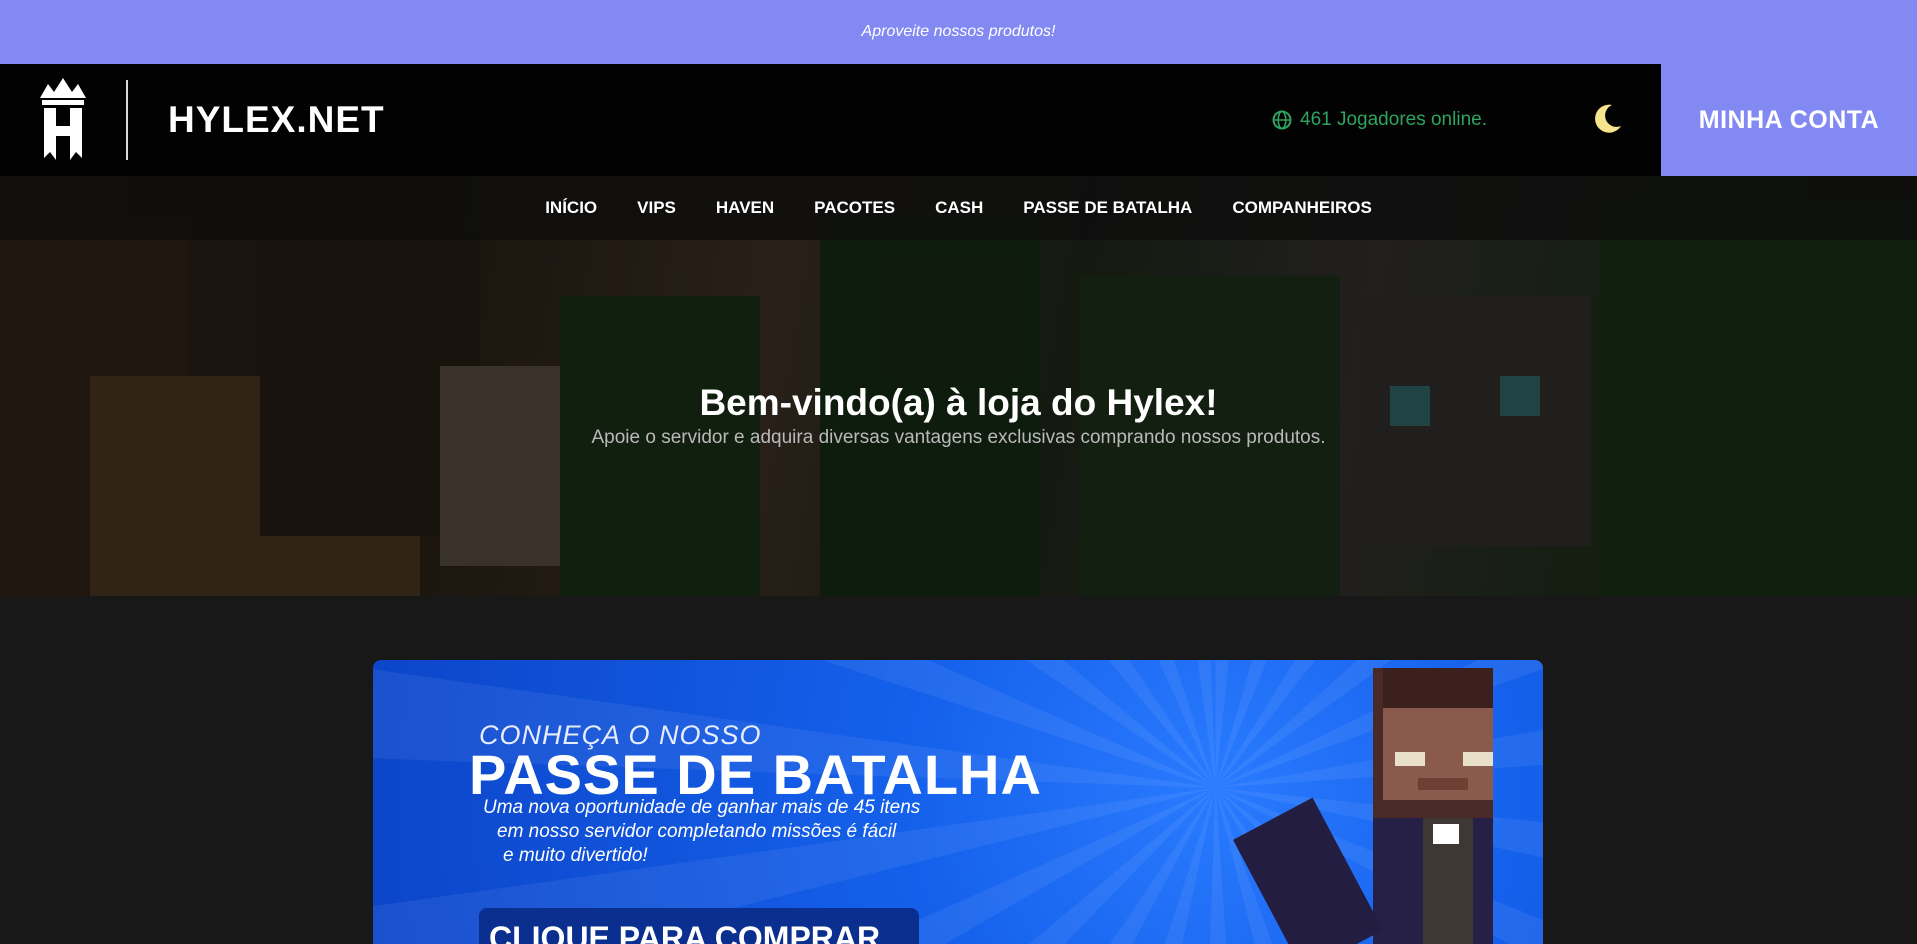 The image size is (1917, 944). Describe the element at coordinates (854, 208) in the screenshot. I see `nav-pacotes: PACOTES` at that location.